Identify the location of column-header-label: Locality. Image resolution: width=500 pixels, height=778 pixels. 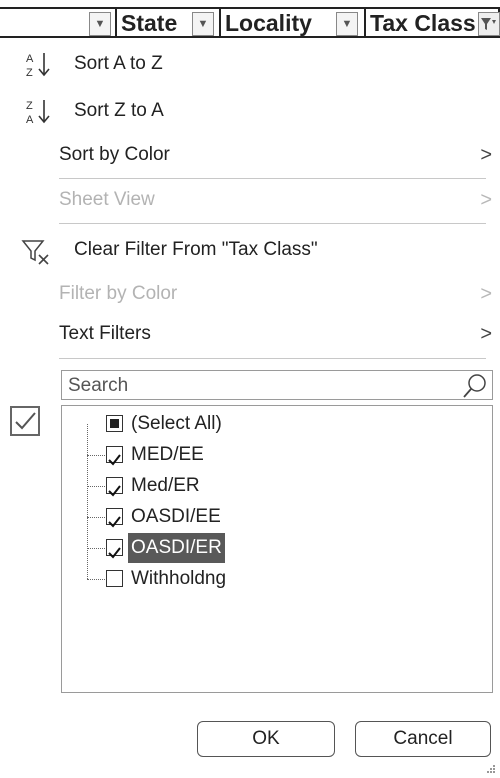
(268, 23).